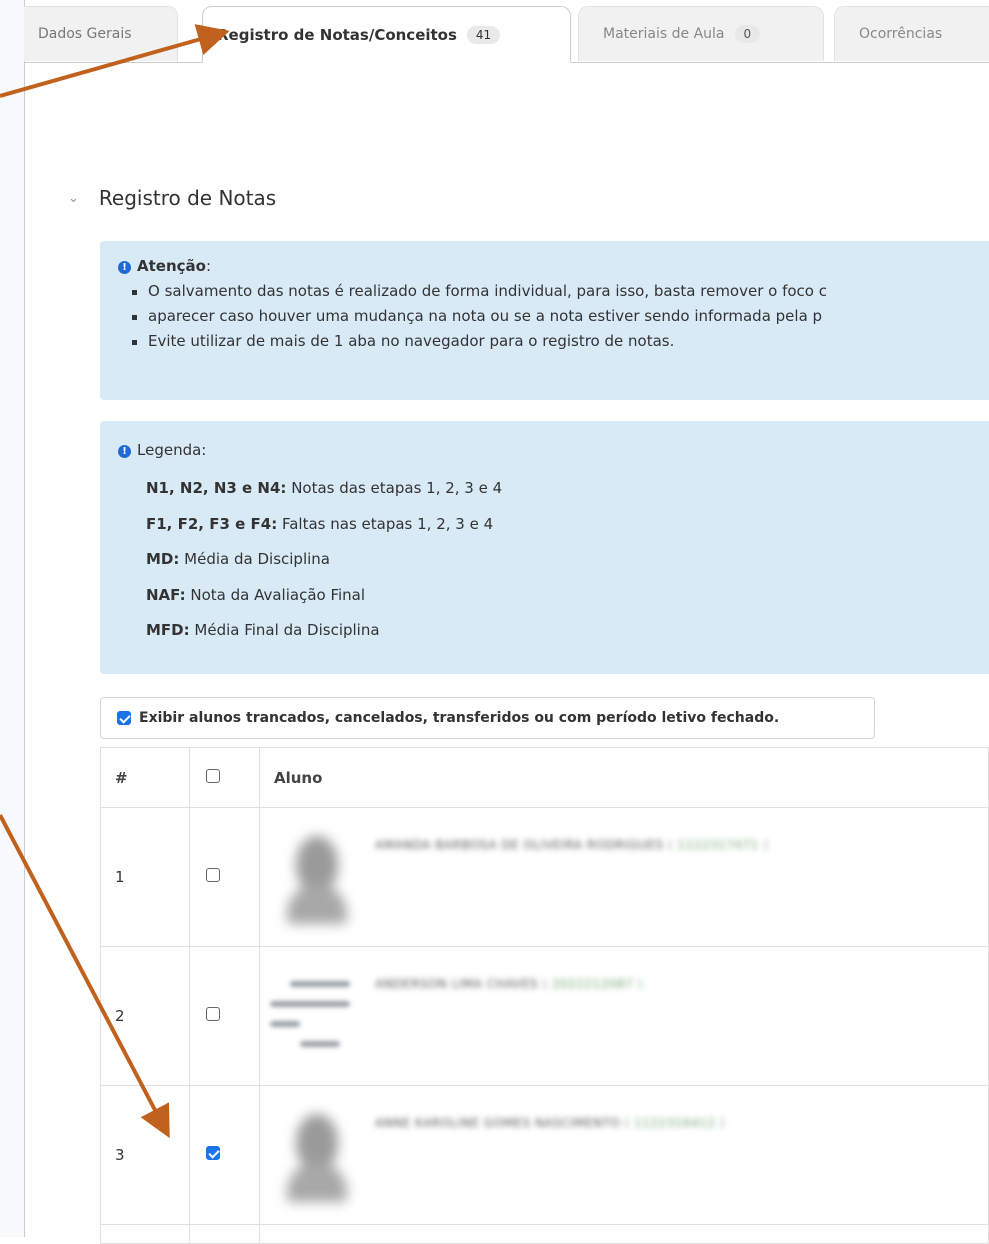 The width and height of the screenshot is (989, 1244). I want to click on student-name-blurred: ANDERSON LIMA CHAVES ( 2022212087 ), so click(509, 984).